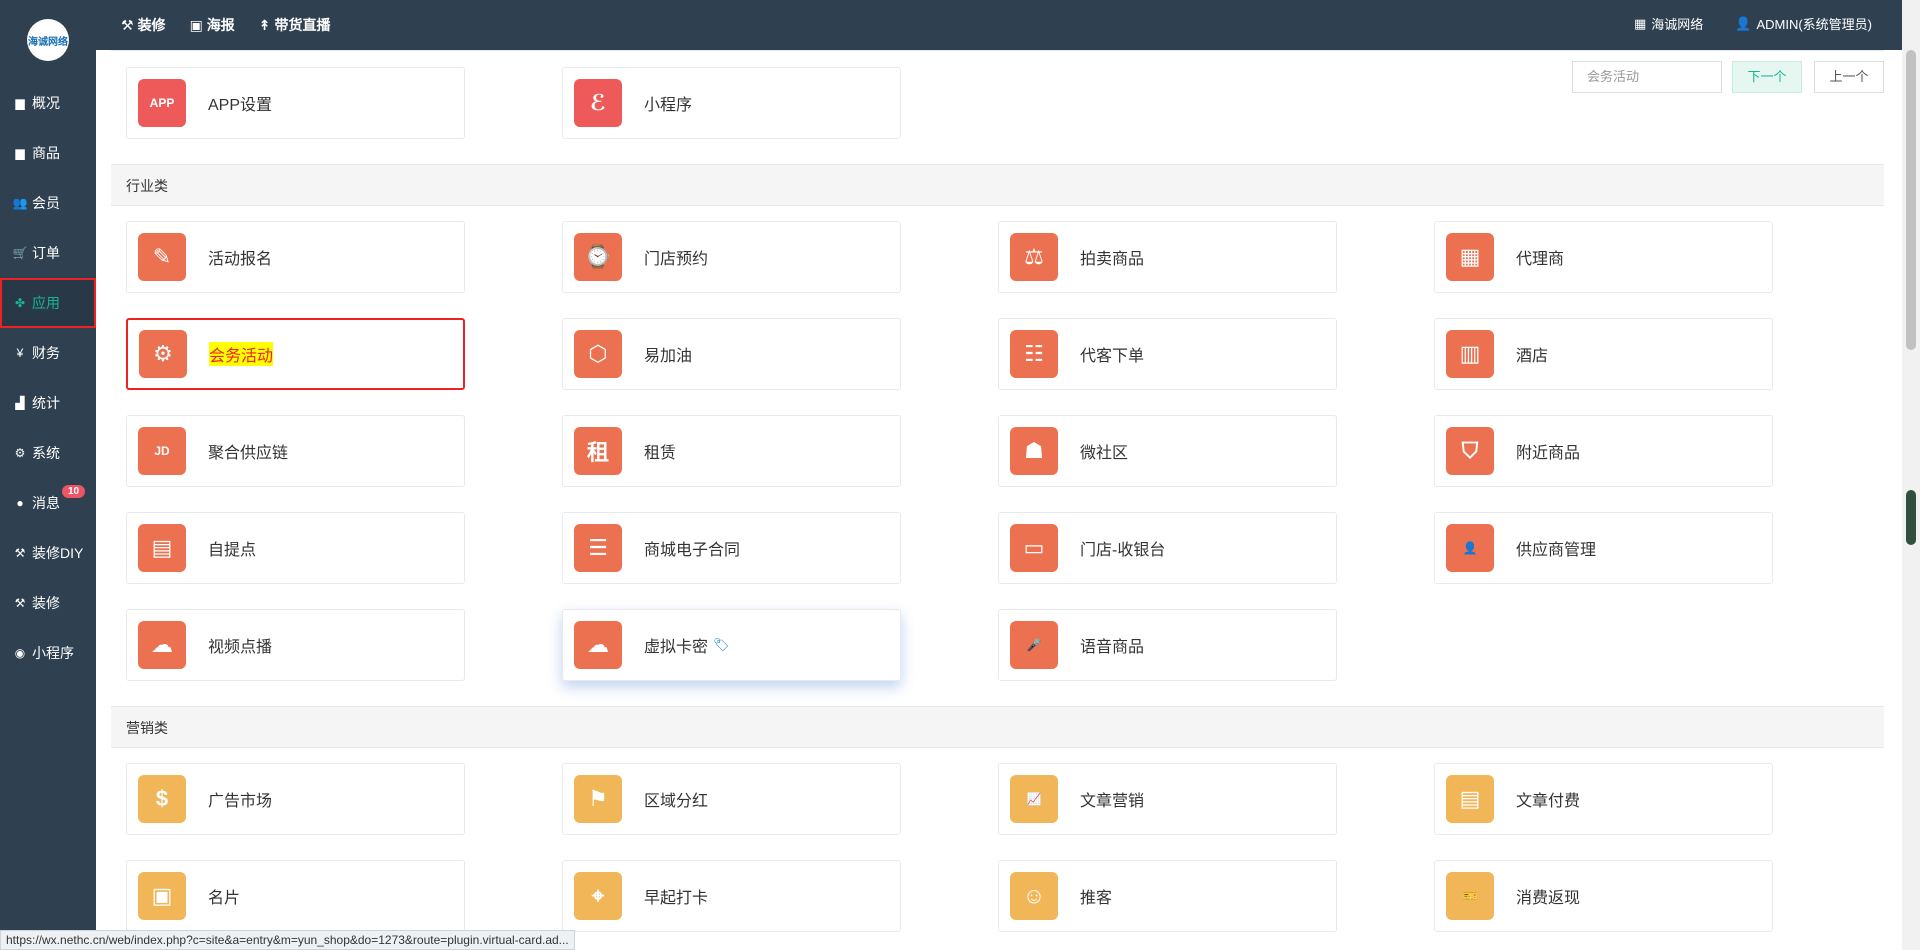 The width and height of the screenshot is (1920, 950). Describe the element at coordinates (295, 896) in the screenshot. I see `app-card: ▣ 名片` at that location.